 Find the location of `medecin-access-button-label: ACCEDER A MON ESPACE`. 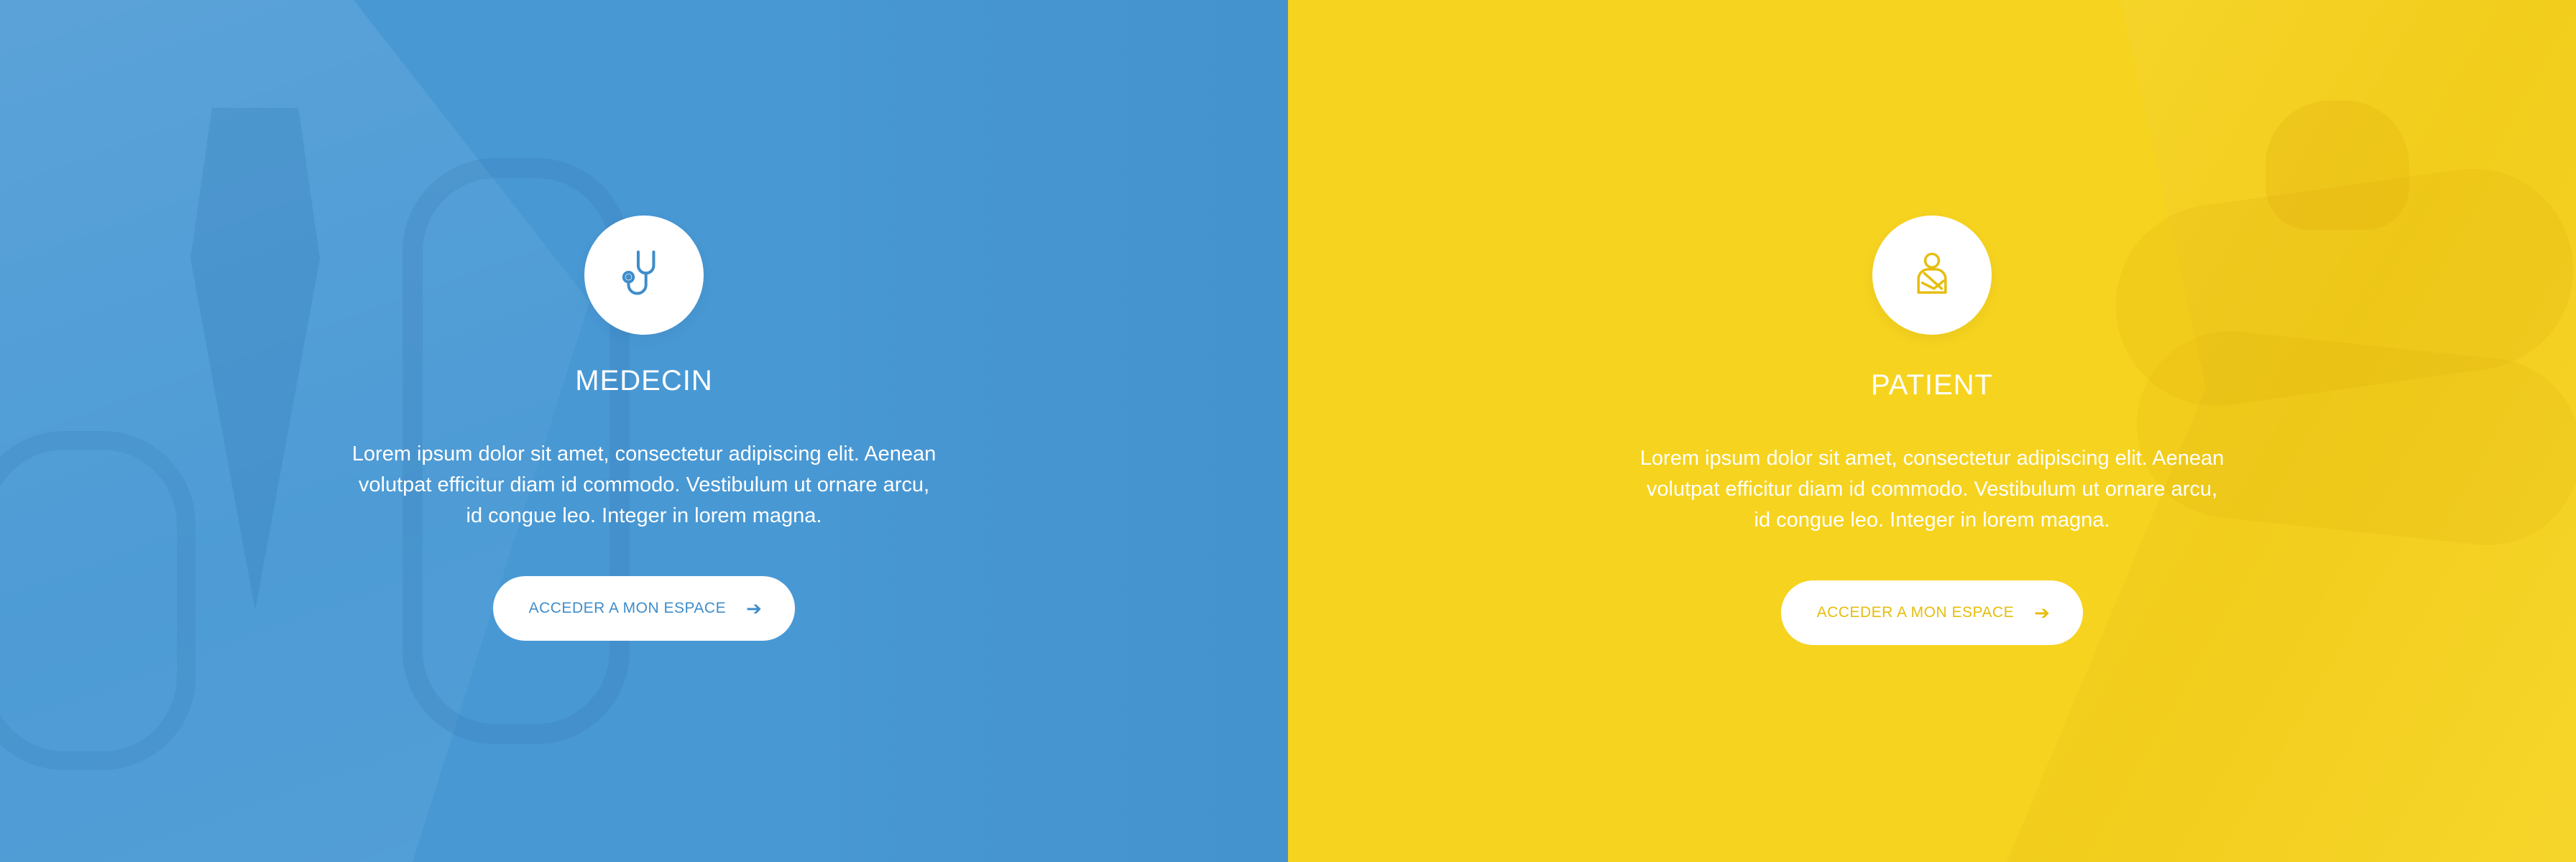

medecin-access-button-label: ACCEDER A MON ESPACE is located at coordinates (627, 608).